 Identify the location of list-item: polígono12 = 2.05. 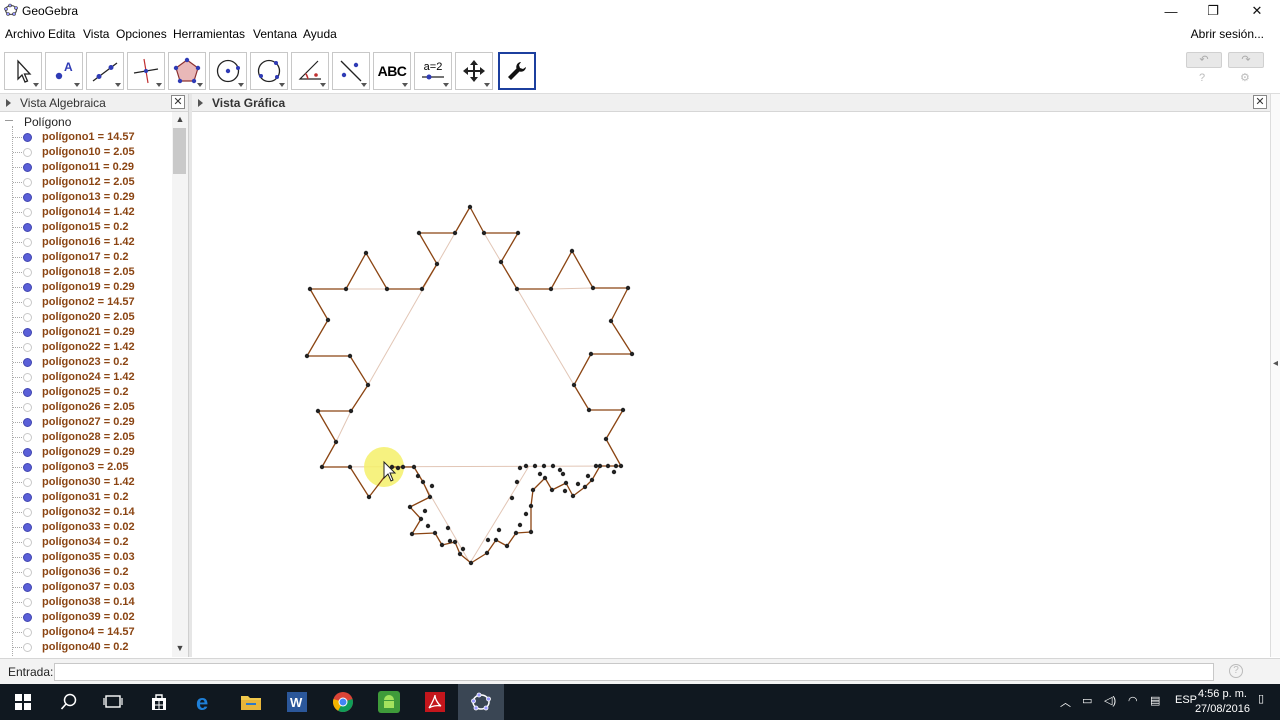
(86, 182).